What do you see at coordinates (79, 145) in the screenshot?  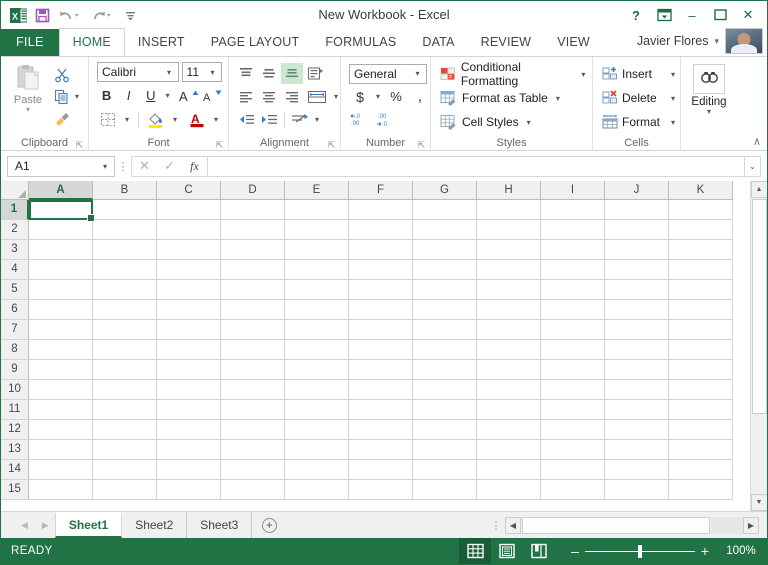 I see `clipboard-dialog-launcher-icon: ⇱` at bounding box center [79, 145].